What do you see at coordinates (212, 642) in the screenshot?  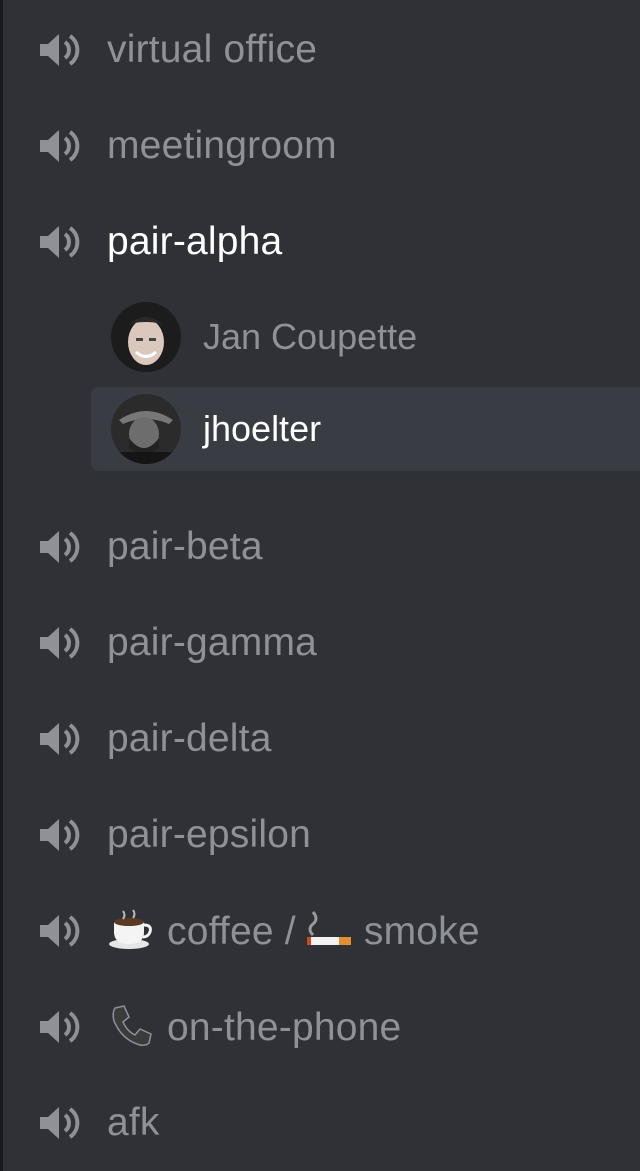 I see `channel-label: pair-gamma` at bounding box center [212, 642].